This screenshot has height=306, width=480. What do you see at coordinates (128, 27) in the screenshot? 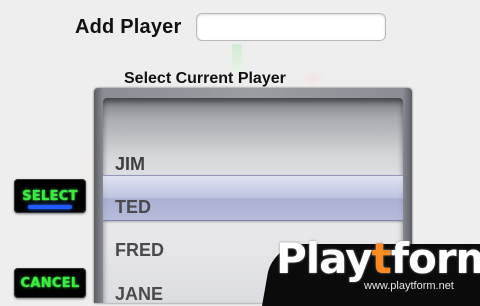
I see `add-player-label: Add Player` at bounding box center [128, 27].